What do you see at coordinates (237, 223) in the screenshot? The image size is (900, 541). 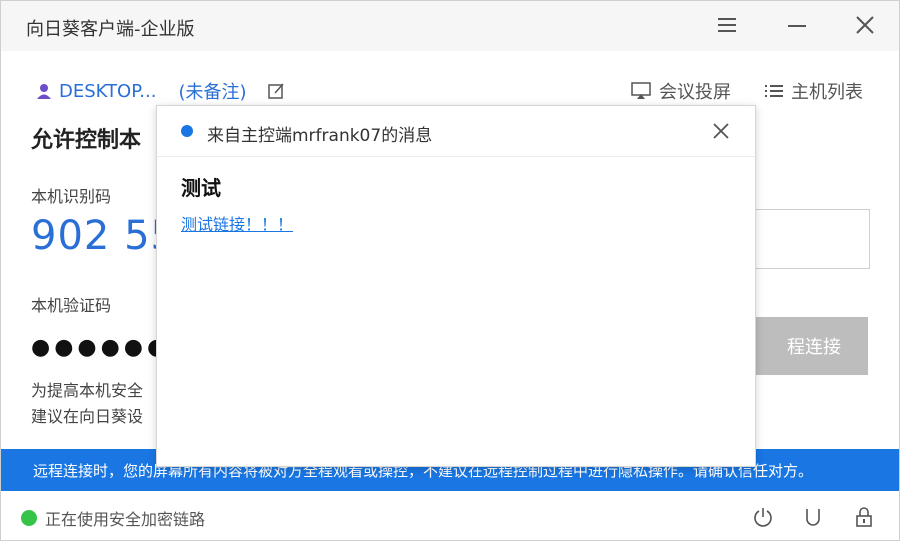 I see `message-link: 测试链接！！！` at bounding box center [237, 223].